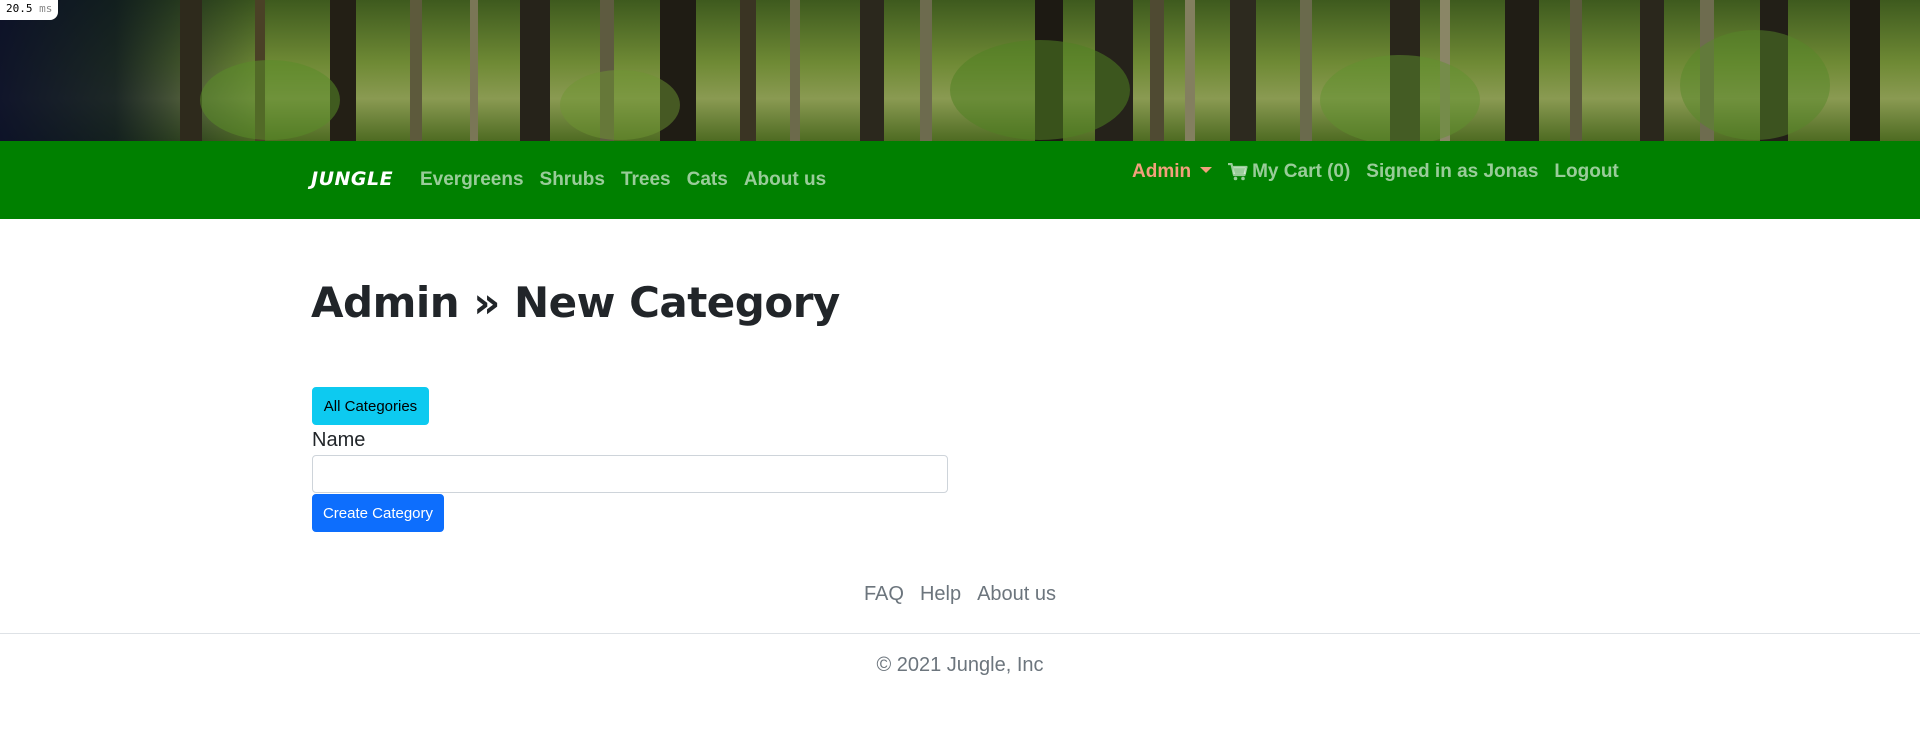 Image resolution: width=1920 pixels, height=736 pixels. What do you see at coordinates (940, 594) in the screenshot?
I see `footer-link-help: Help` at bounding box center [940, 594].